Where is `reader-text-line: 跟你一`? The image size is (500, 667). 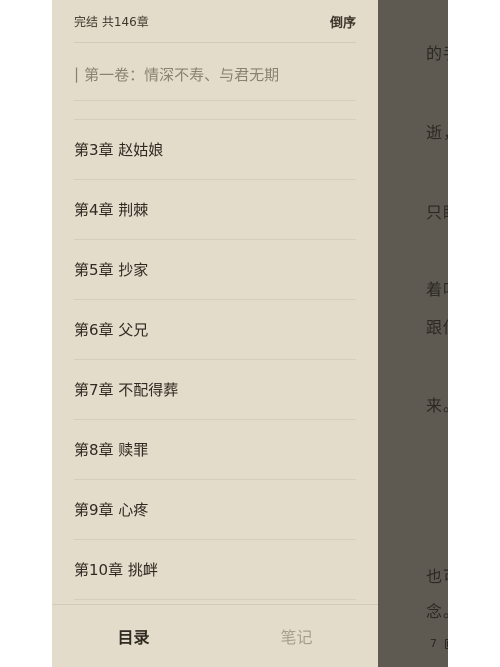 reader-text-line: 跟你一 is located at coordinates (437, 327).